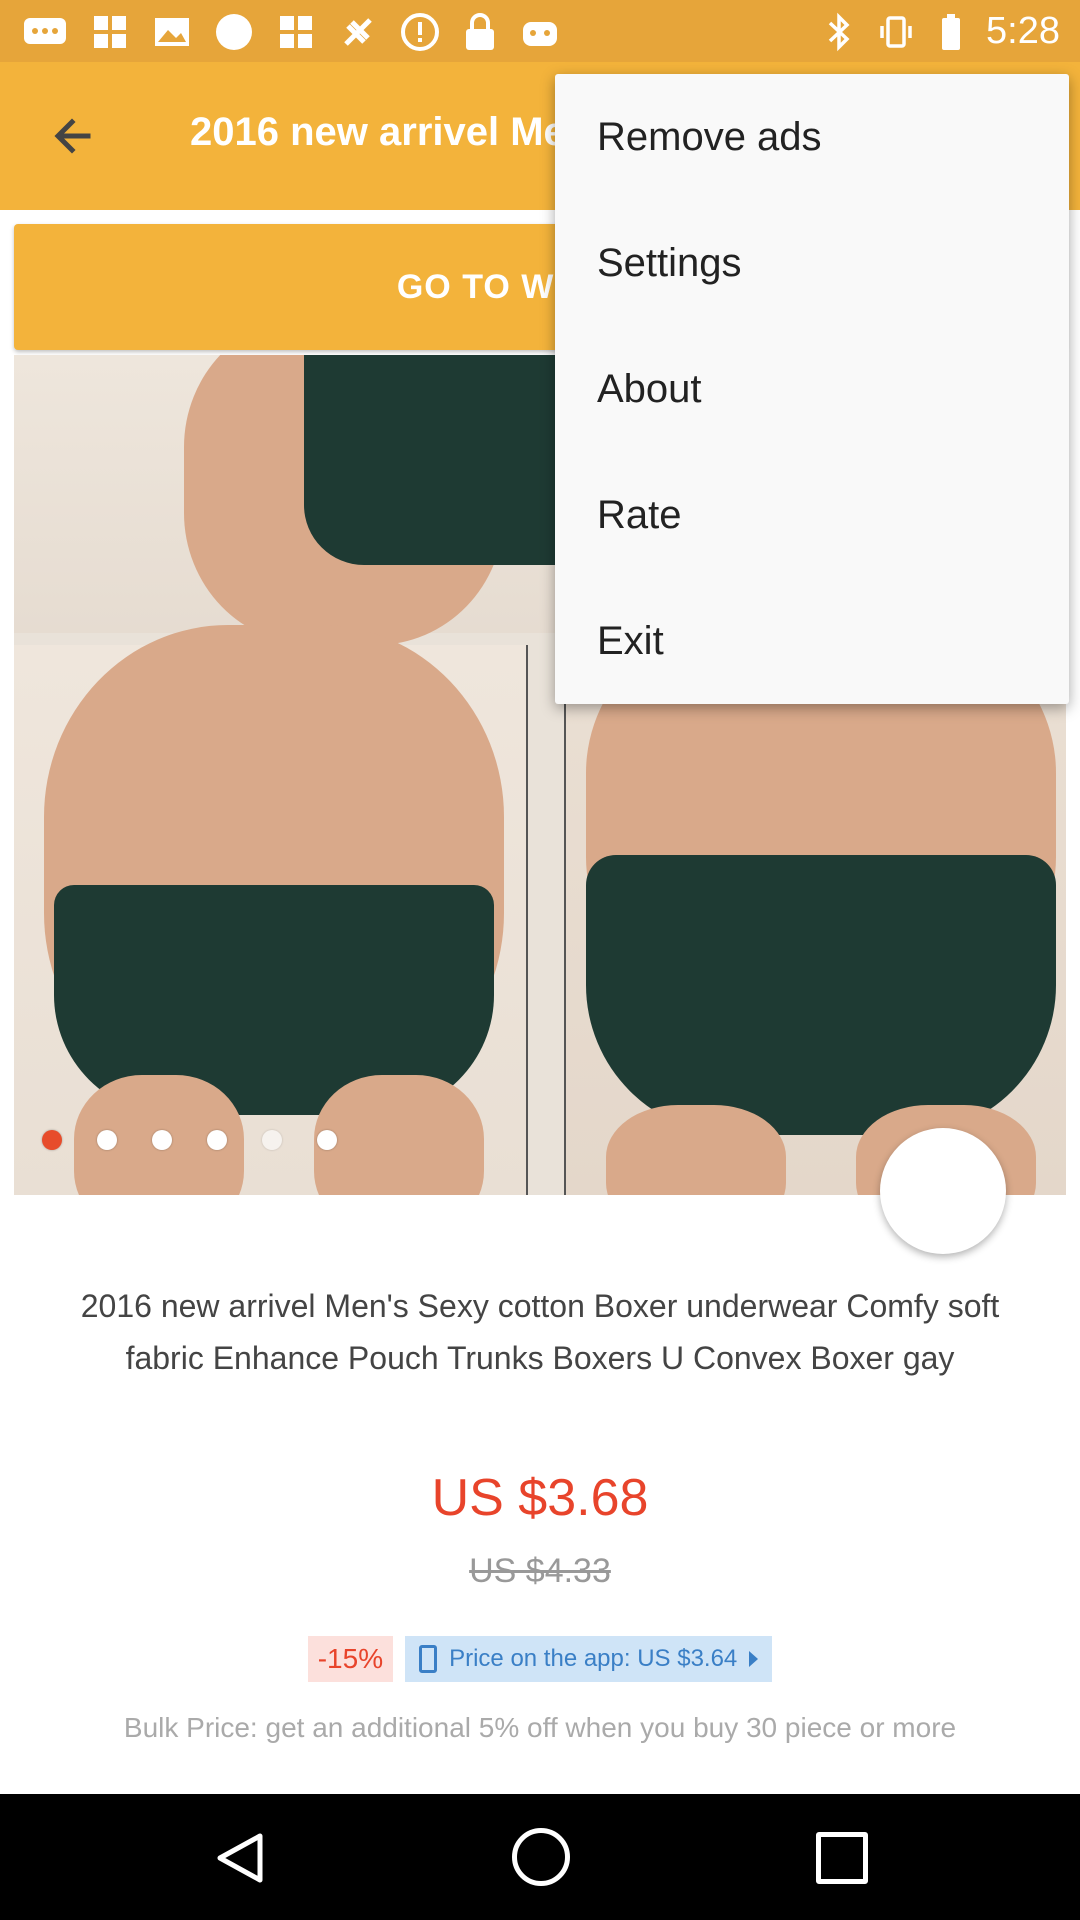 The image size is (1080, 1920). Describe the element at coordinates (420, 32) in the screenshot. I see `alert-icon` at that location.